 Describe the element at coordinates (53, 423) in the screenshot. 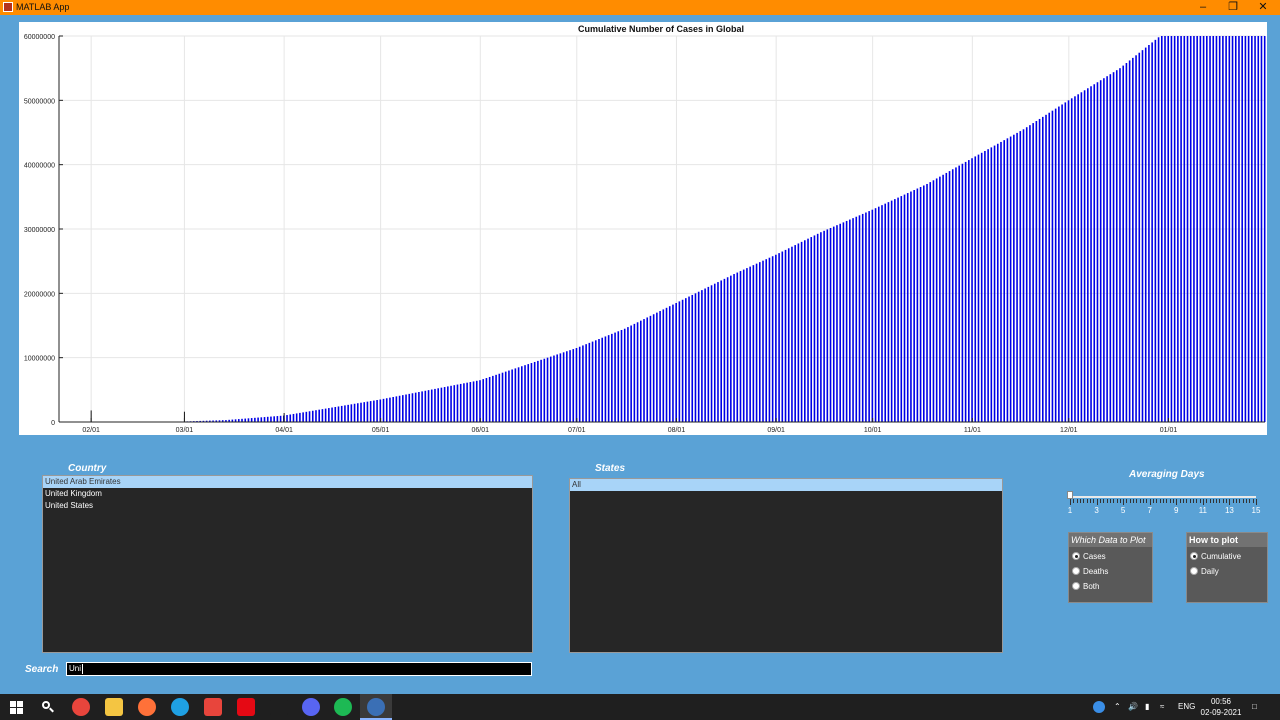

I see `y-tick-label: 0` at that location.